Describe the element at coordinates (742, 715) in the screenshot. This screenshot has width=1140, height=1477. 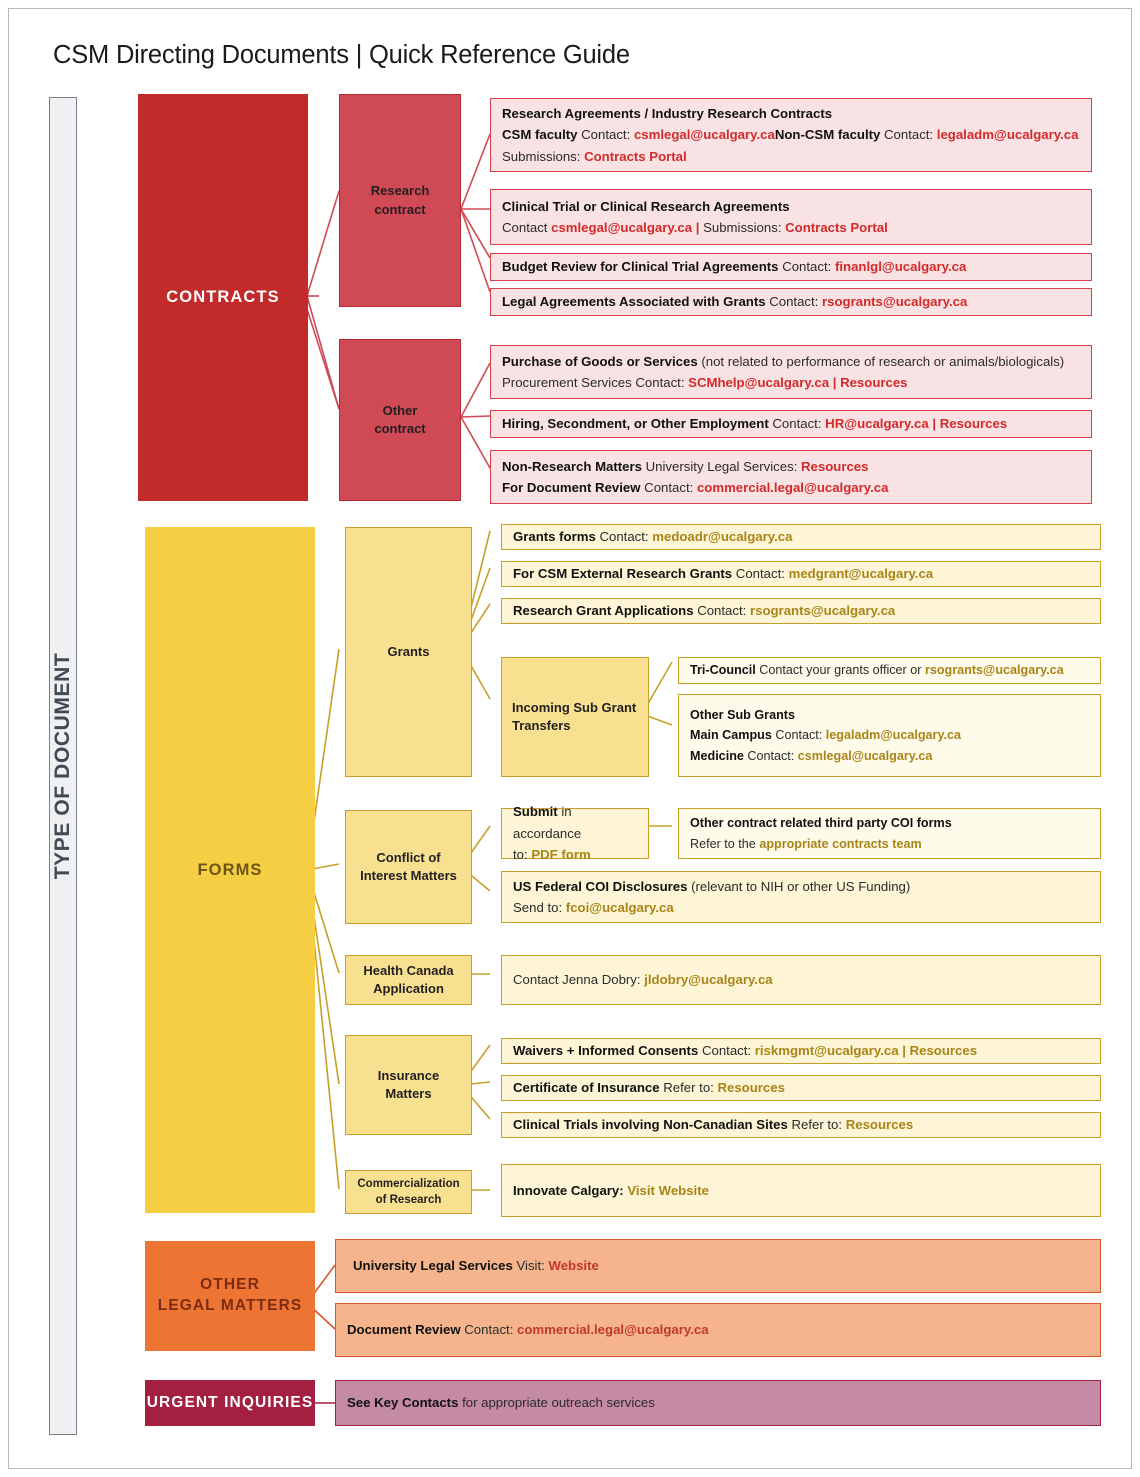
I see `other-sub-grants-title: Other Sub Grants` at that location.